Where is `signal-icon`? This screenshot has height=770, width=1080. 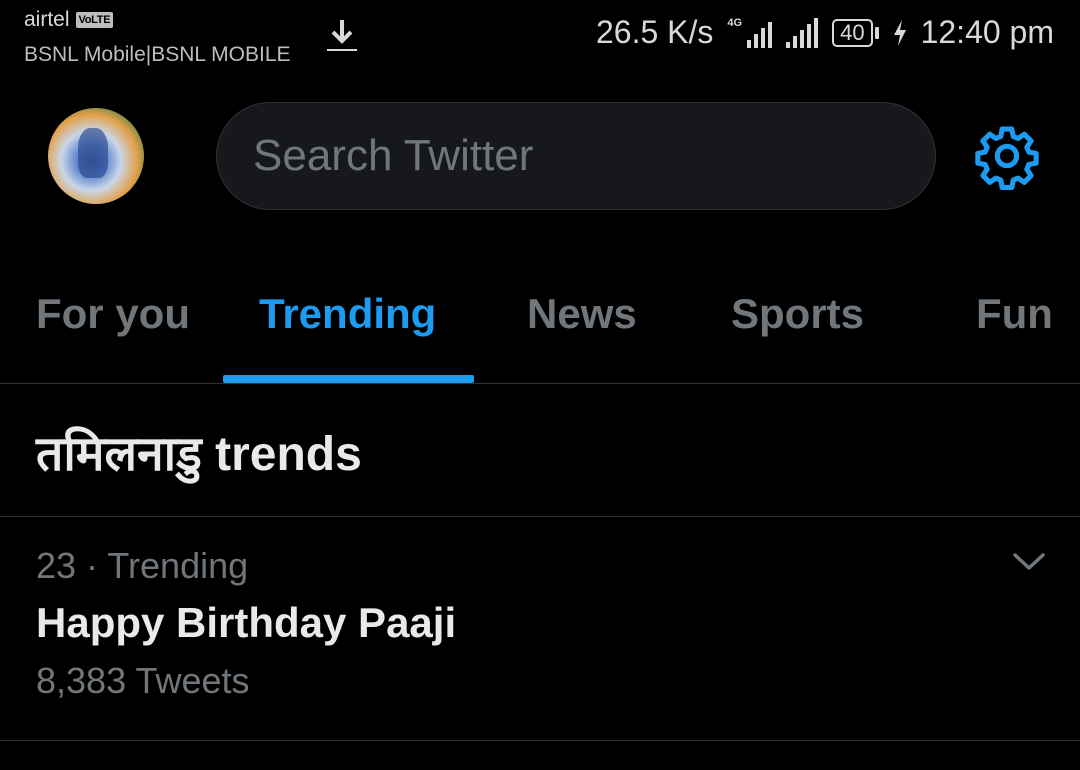 signal-icon is located at coordinates (802, 32).